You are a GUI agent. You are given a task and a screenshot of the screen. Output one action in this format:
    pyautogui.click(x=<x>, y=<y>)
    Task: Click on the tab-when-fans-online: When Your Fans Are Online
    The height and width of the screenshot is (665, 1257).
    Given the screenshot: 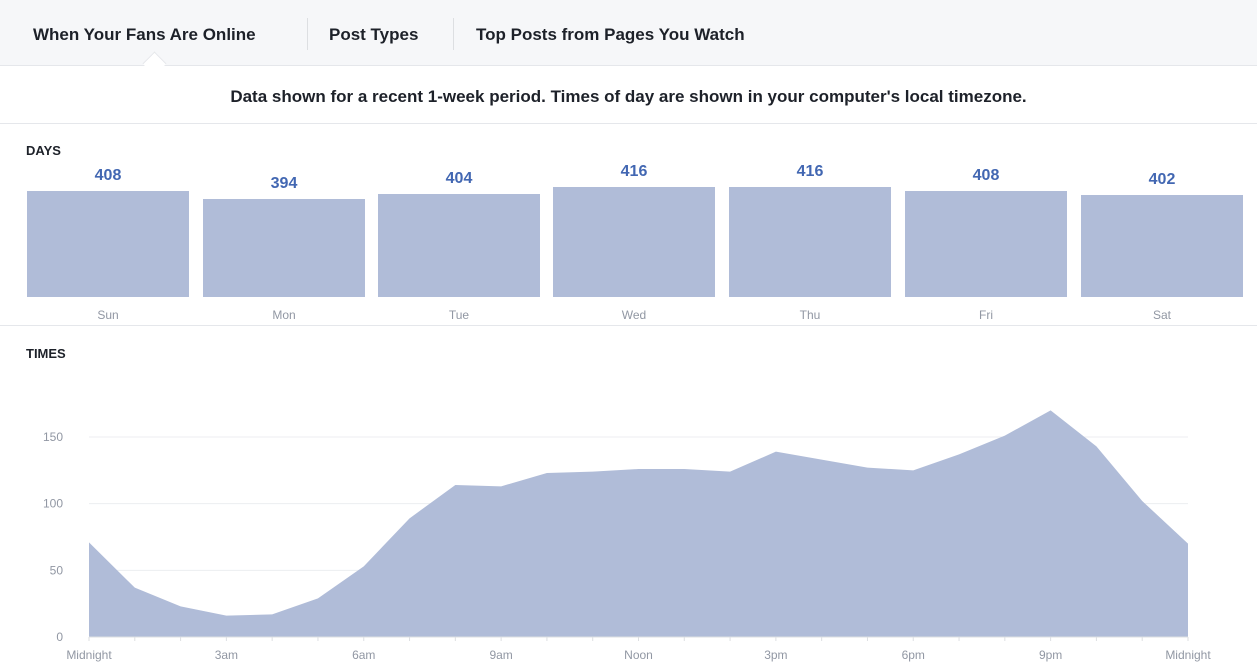 What is the action you would take?
    pyautogui.click(x=144, y=33)
    